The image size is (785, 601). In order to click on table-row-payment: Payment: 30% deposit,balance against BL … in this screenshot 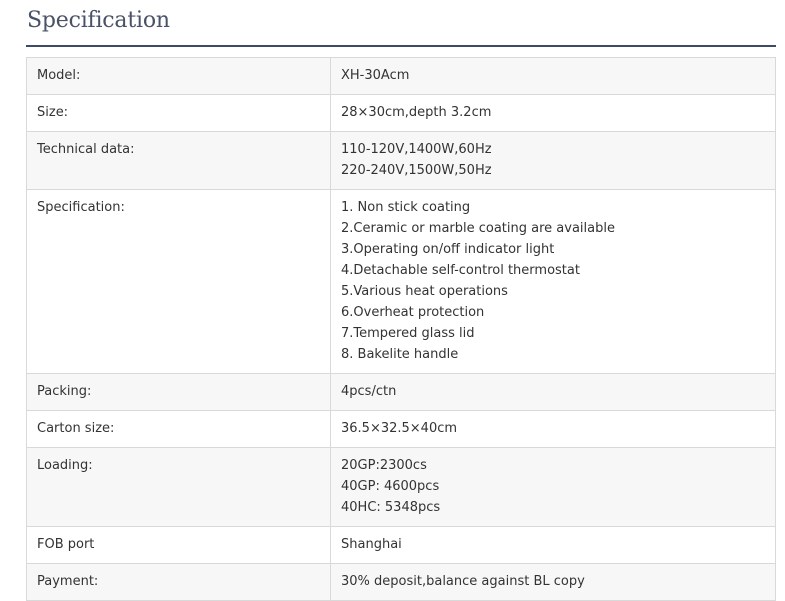, I will do `click(401, 582)`.